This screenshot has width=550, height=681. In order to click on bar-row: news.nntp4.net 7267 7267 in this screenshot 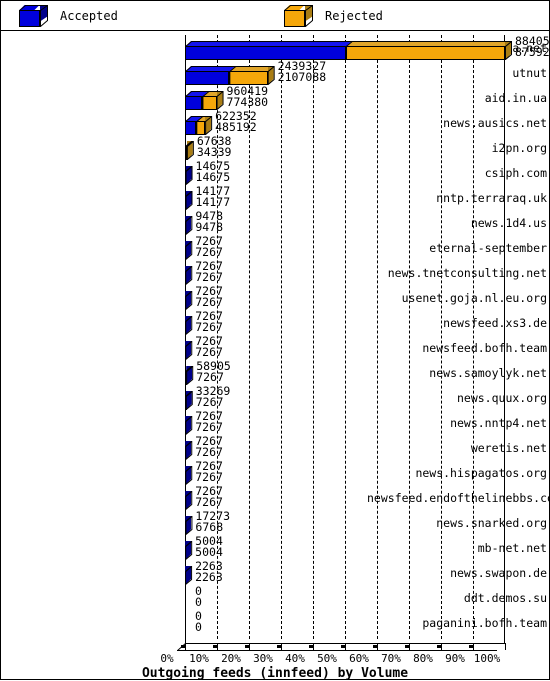, I will do `click(275, 423)`.